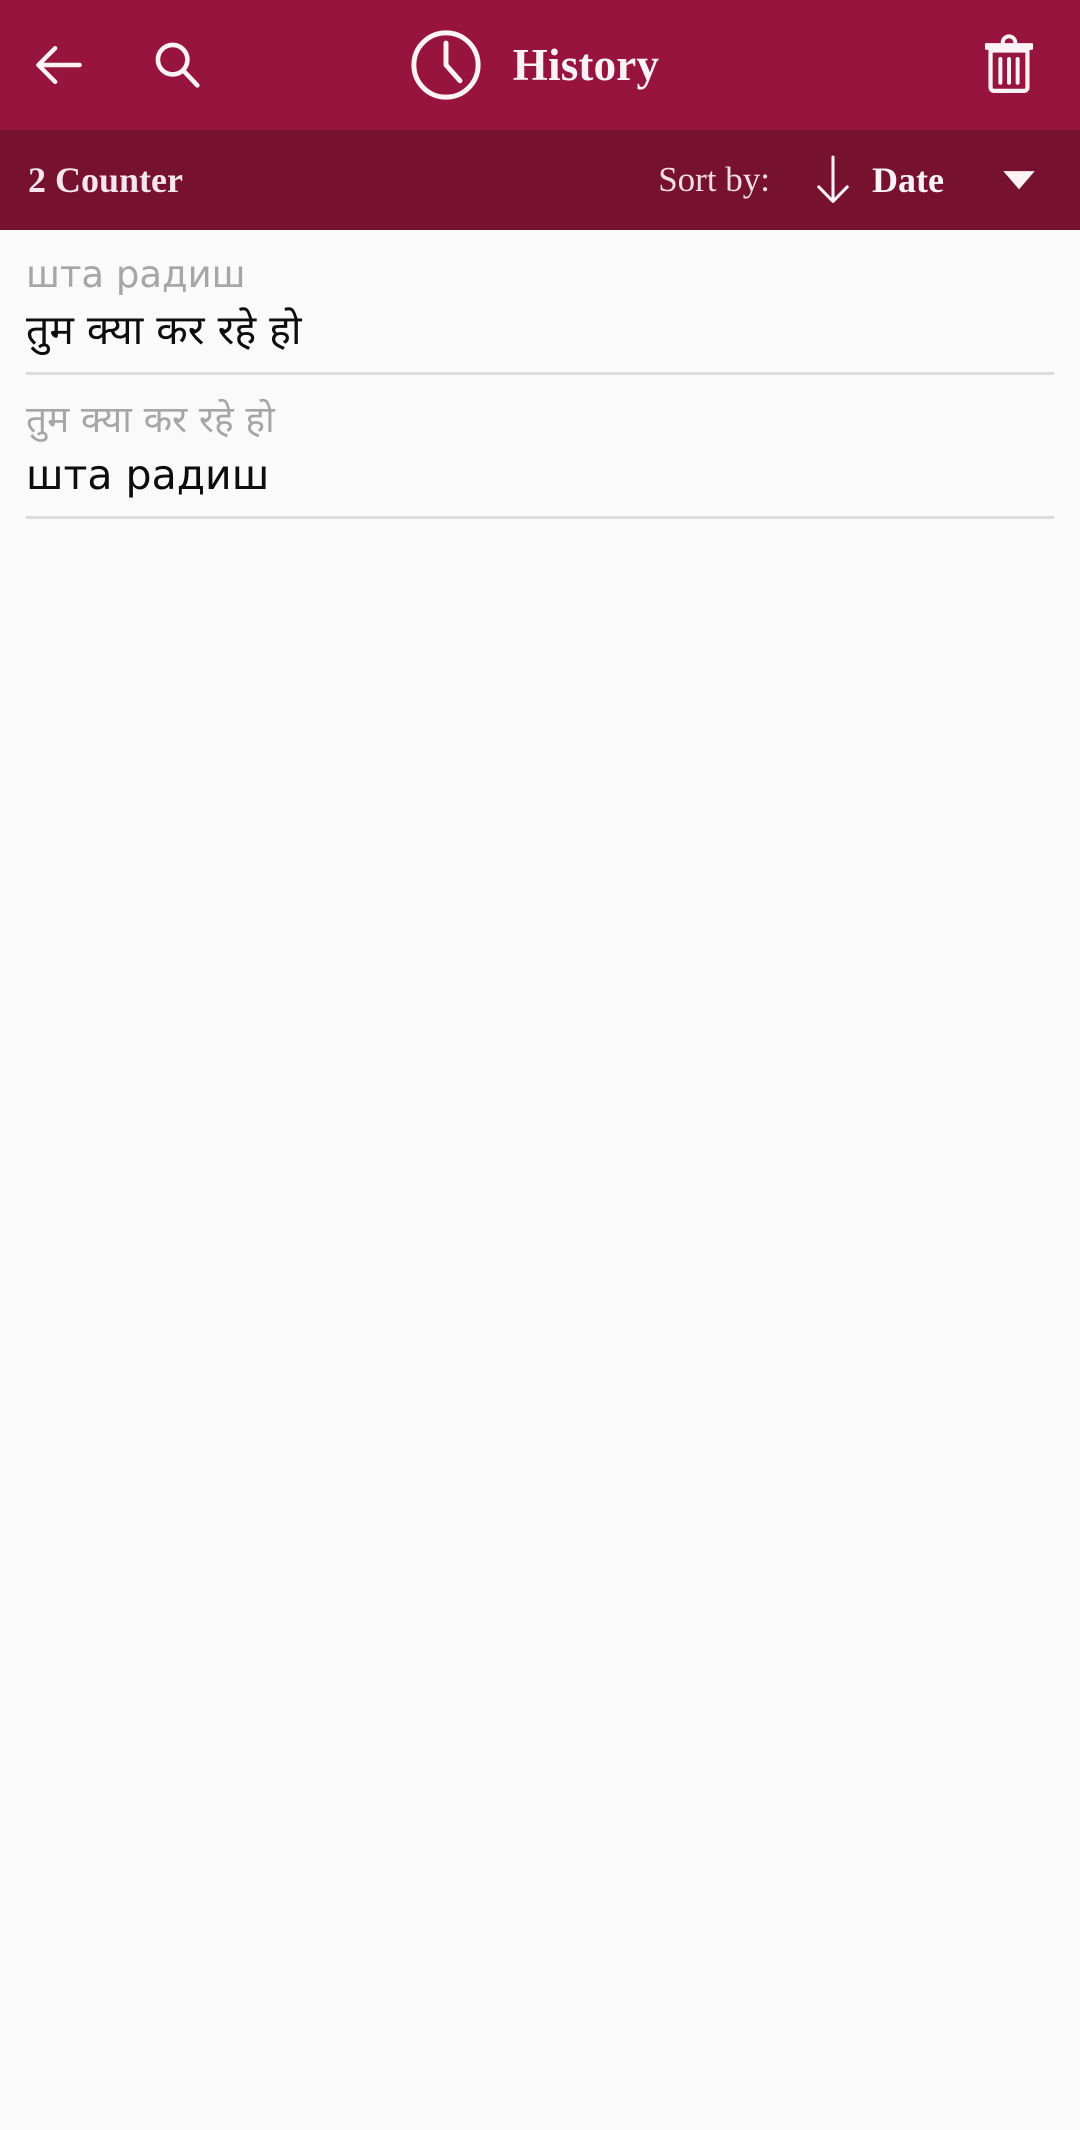  I want to click on sort-dropdown-button, so click(1019, 180).